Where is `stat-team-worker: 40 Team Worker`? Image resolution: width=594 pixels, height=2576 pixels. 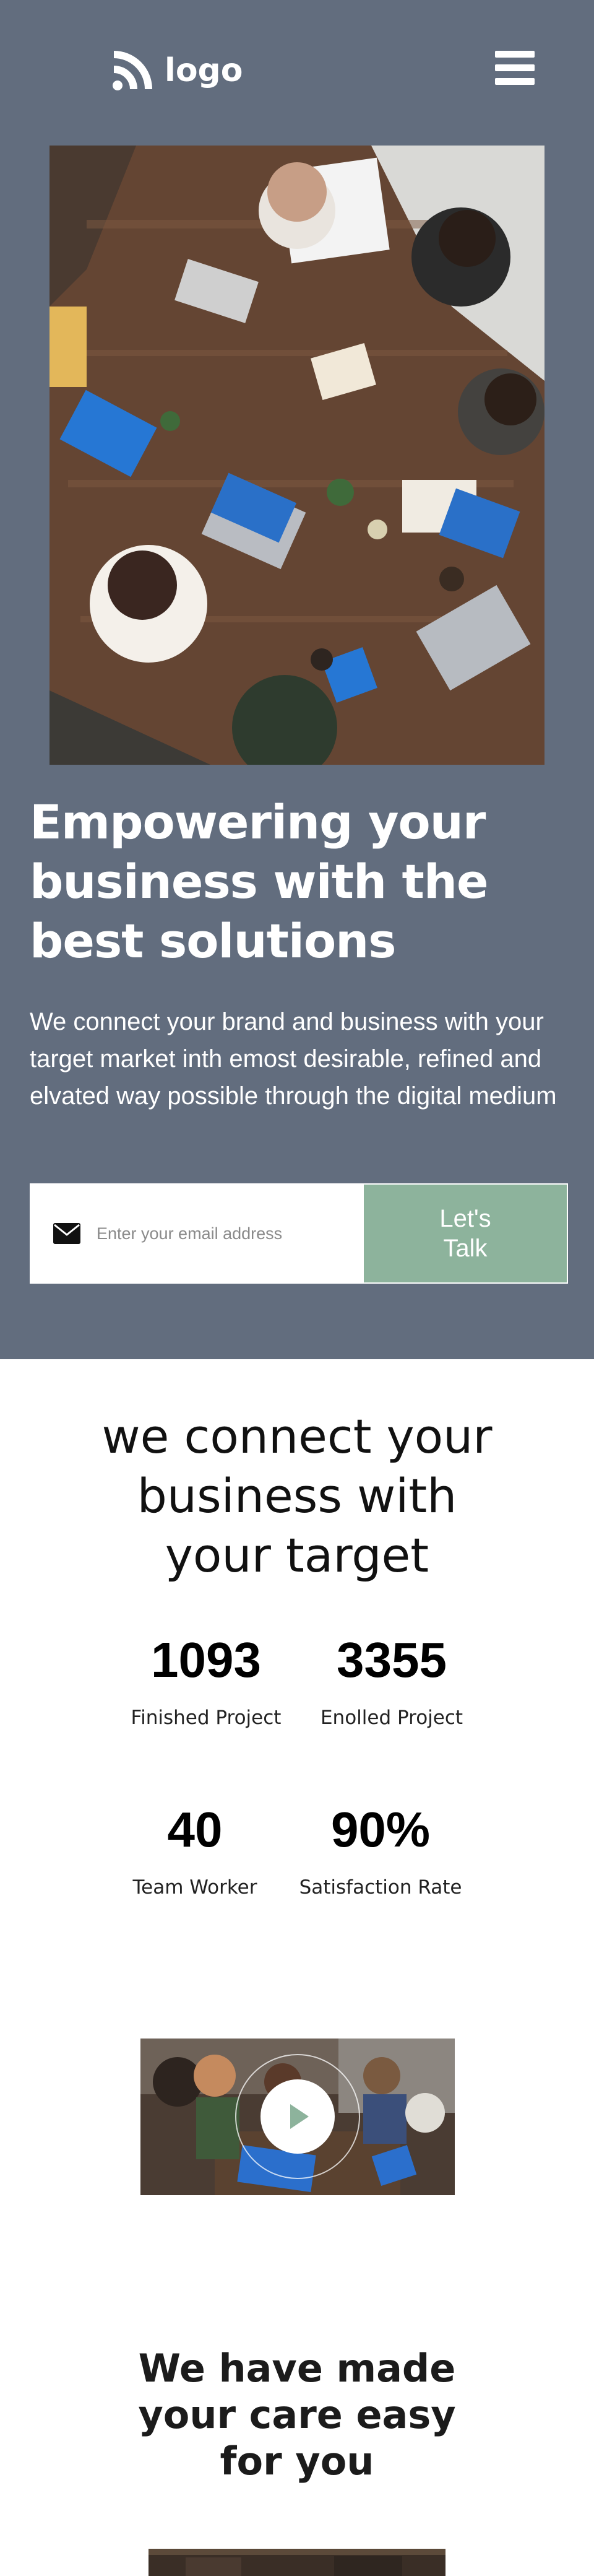
stat-team-worker: 40 Team Worker is located at coordinates (195, 1851).